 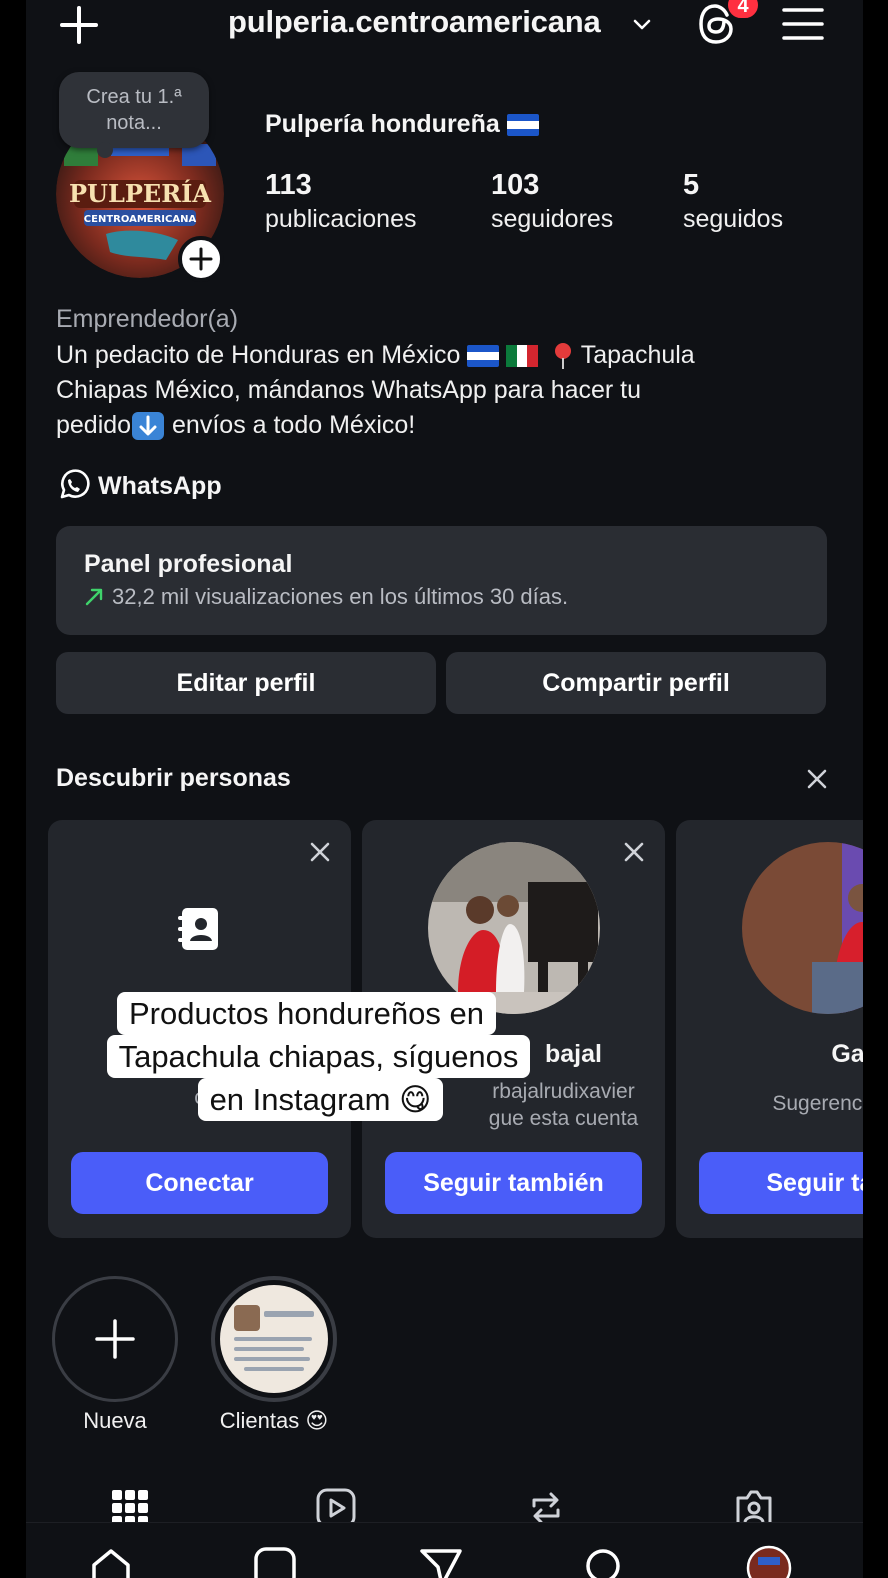 I want to click on account-username: pulperia.centroamericana, so click(x=414, y=22).